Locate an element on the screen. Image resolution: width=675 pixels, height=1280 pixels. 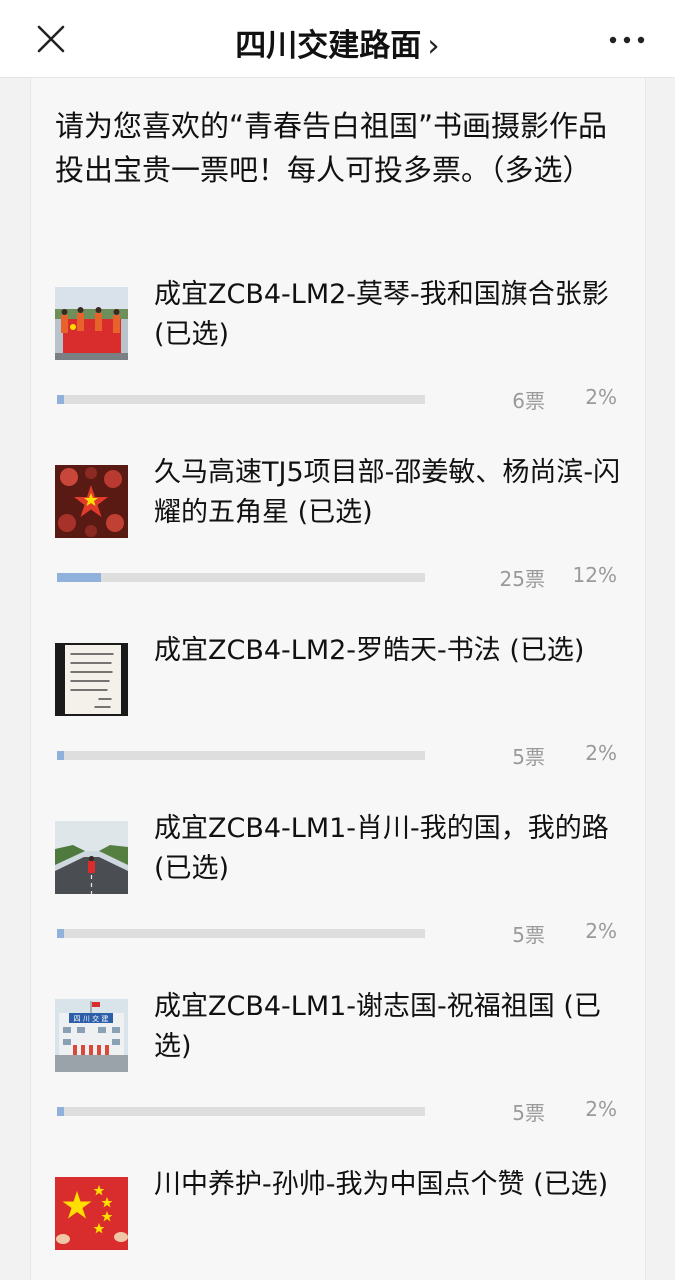
option-thumbnail-flag-group is located at coordinates (91, 323).